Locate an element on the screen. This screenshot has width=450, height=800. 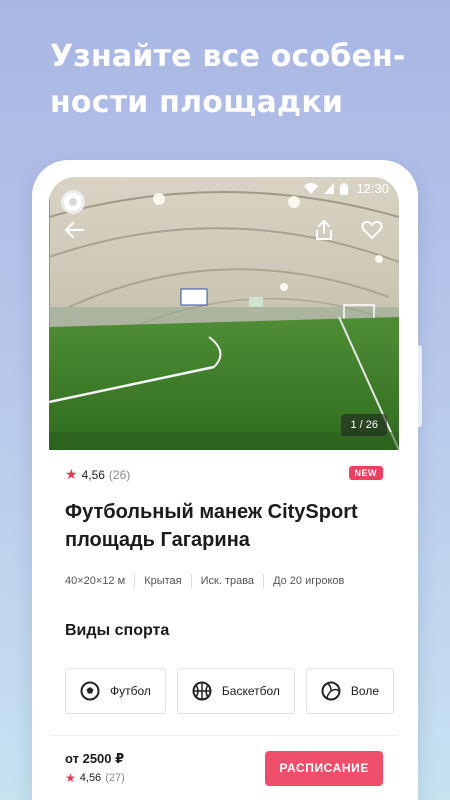
sports-section-title: Виды спорта is located at coordinates (117, 630).